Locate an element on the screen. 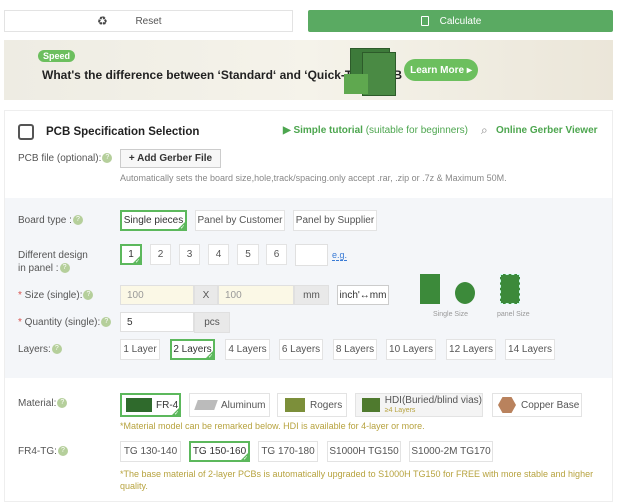  tutorial-note: (suitable for beginners) is located at coordinates (415, 130).